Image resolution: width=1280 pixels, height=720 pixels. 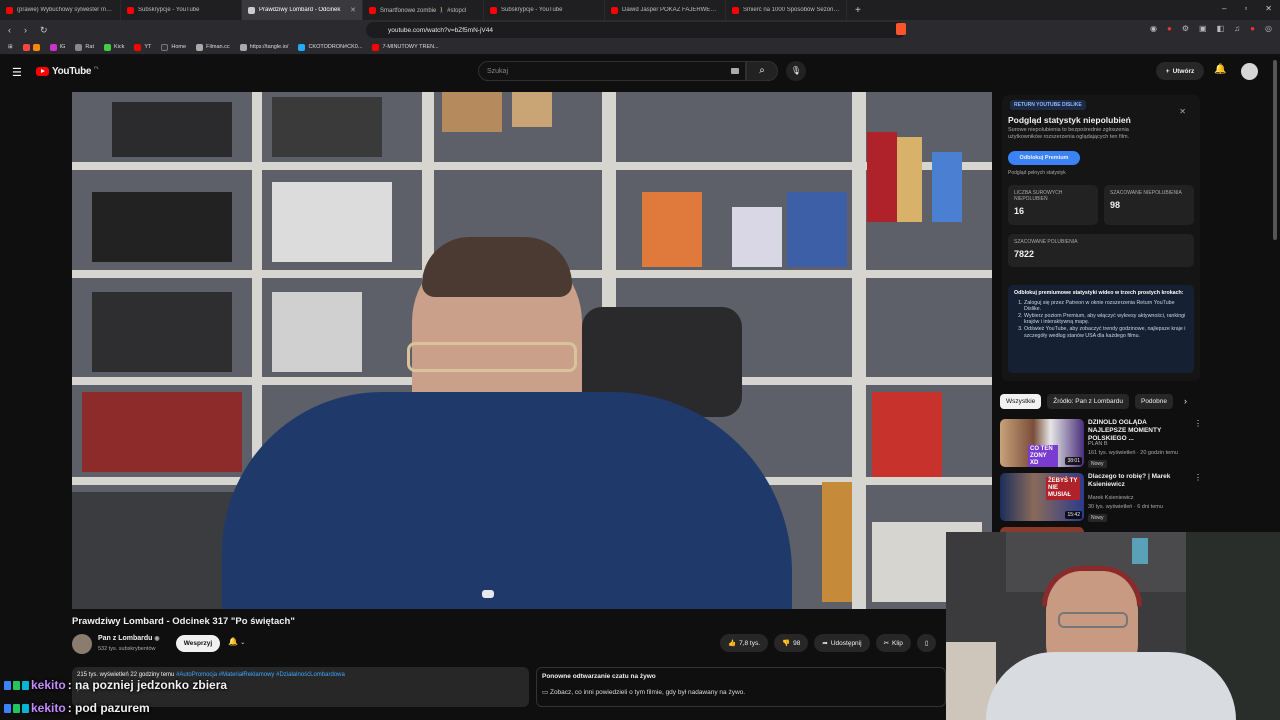 What do you see at coordinates (198, 643) in the screenshot?
I see `support-button: Wesprzyj` at bounding box center [198, 643].